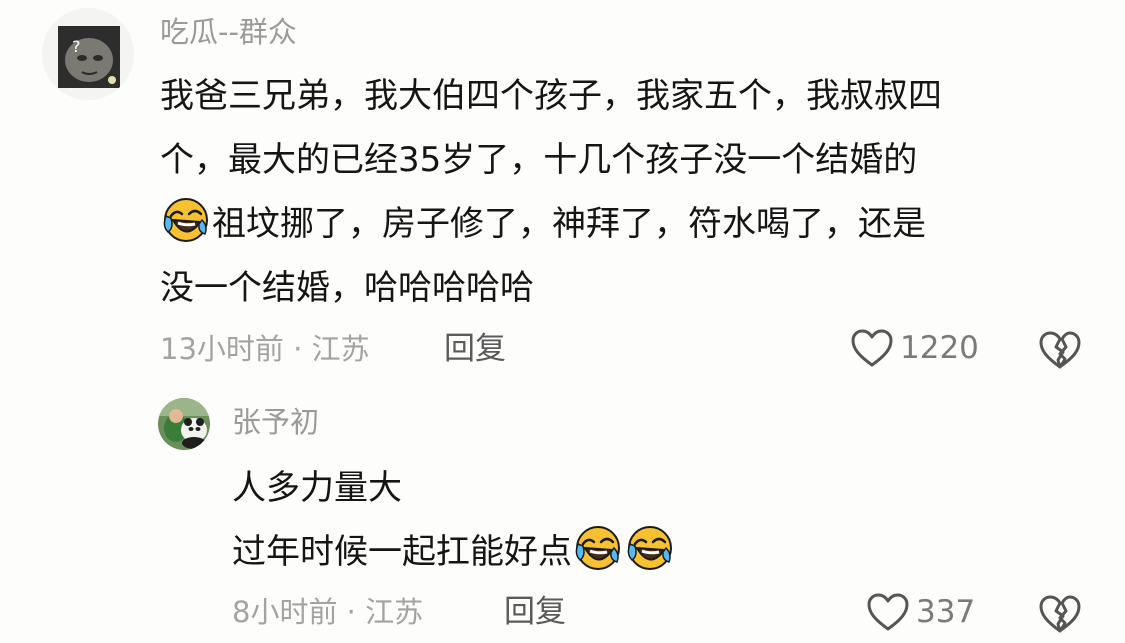  I want to click on reply-text-line: 过年时候一起扛能好点, so click(402, 552).